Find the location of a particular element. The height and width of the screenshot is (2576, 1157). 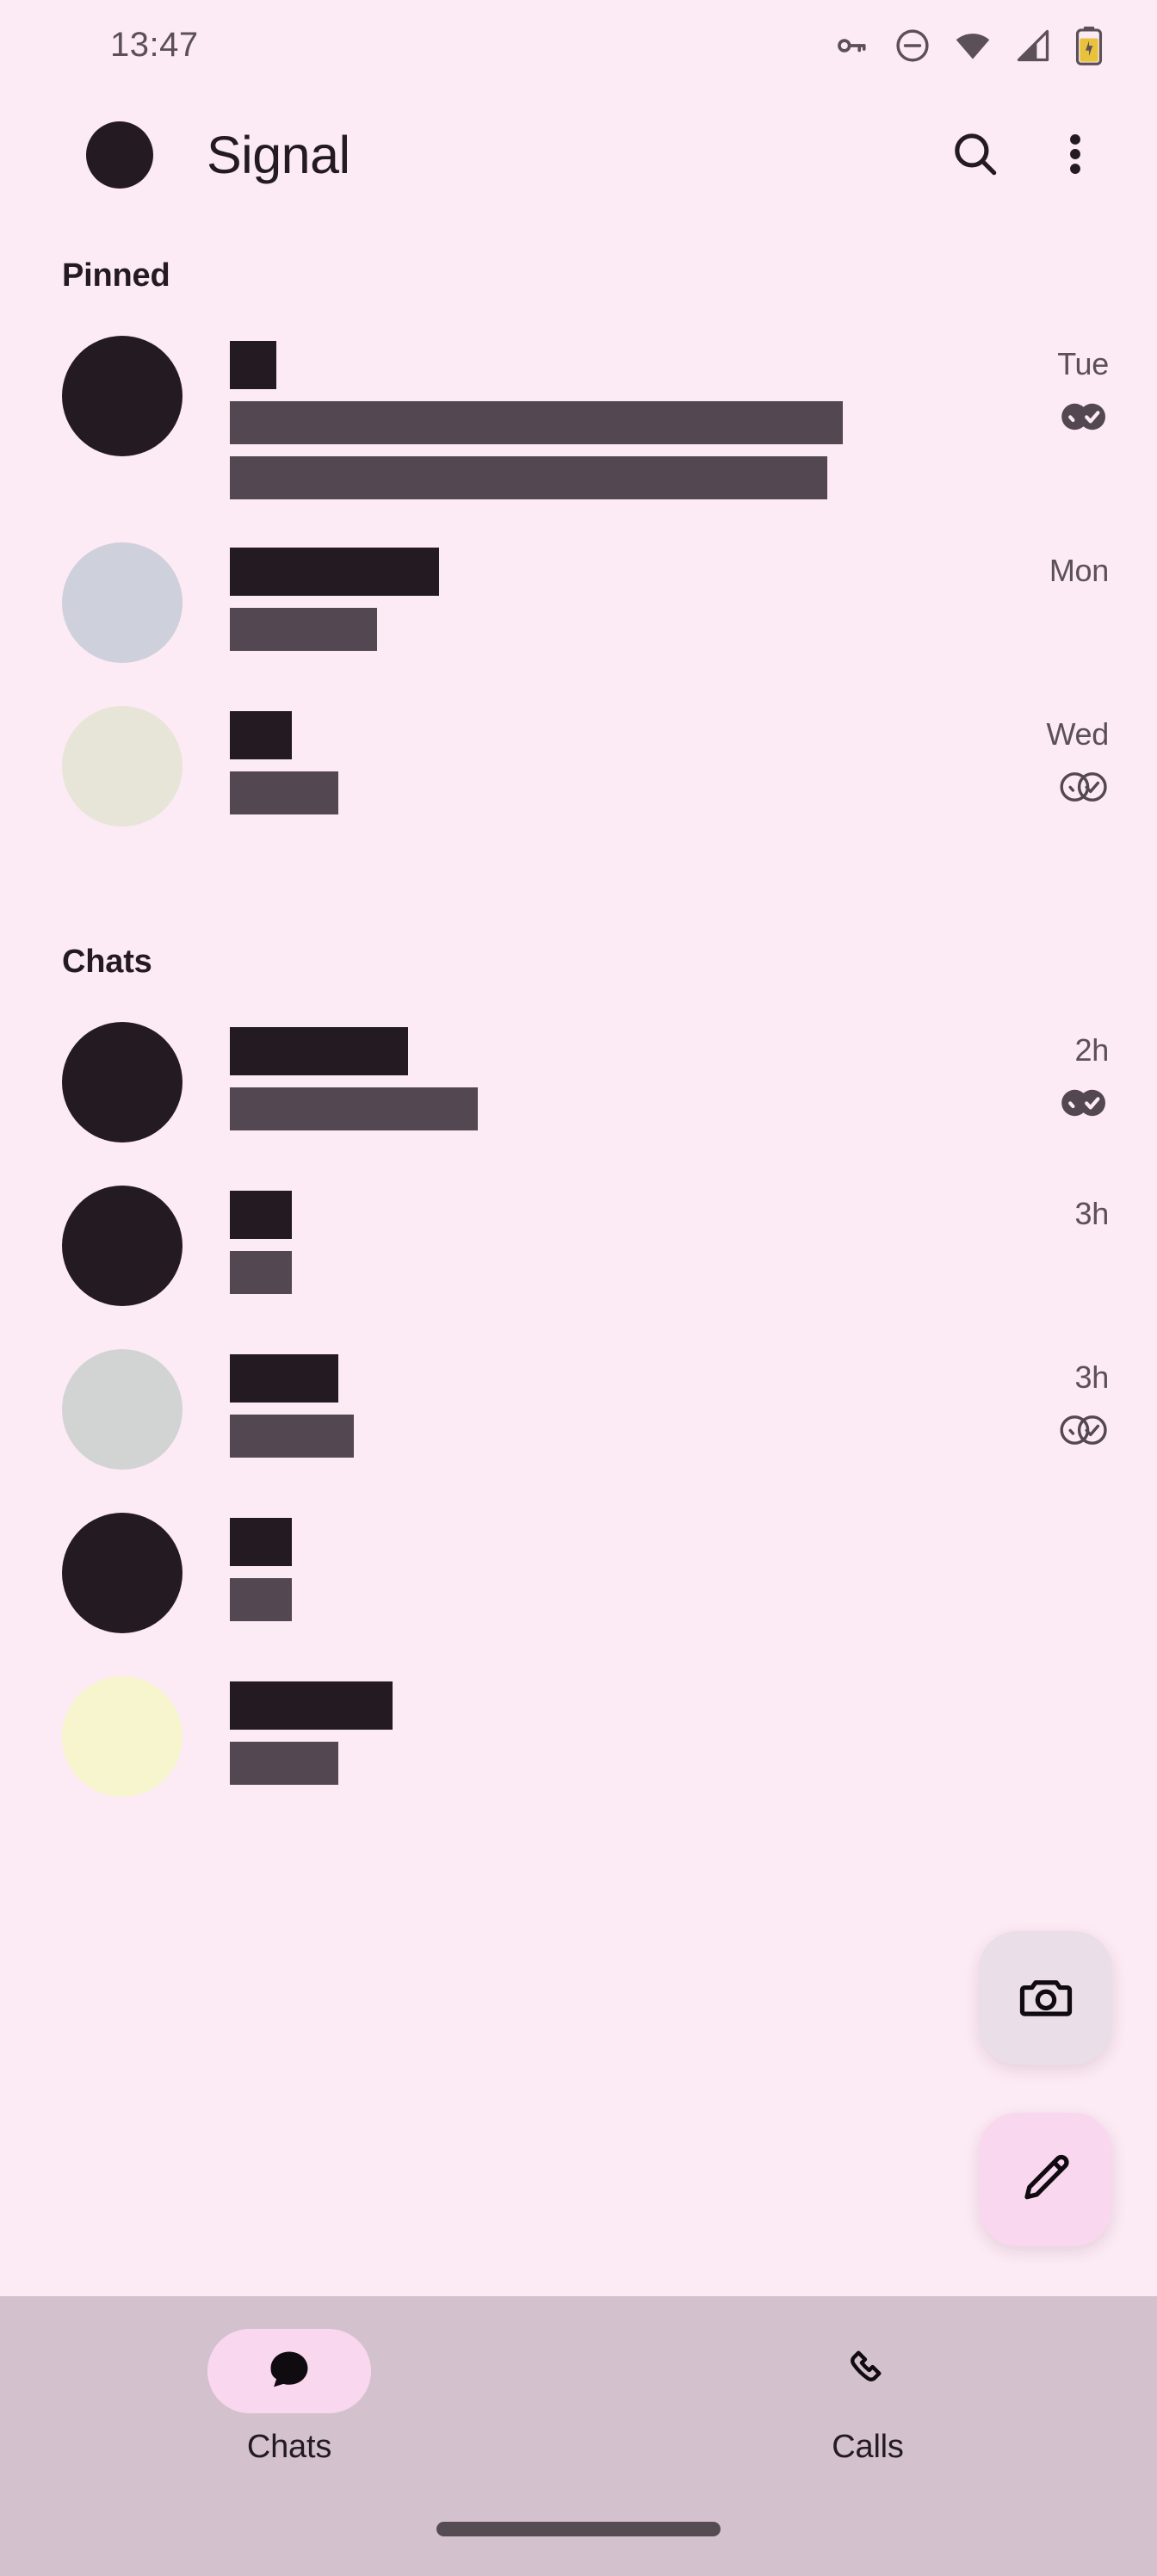

pencil-icon is located at coordinates (1046, 2179).